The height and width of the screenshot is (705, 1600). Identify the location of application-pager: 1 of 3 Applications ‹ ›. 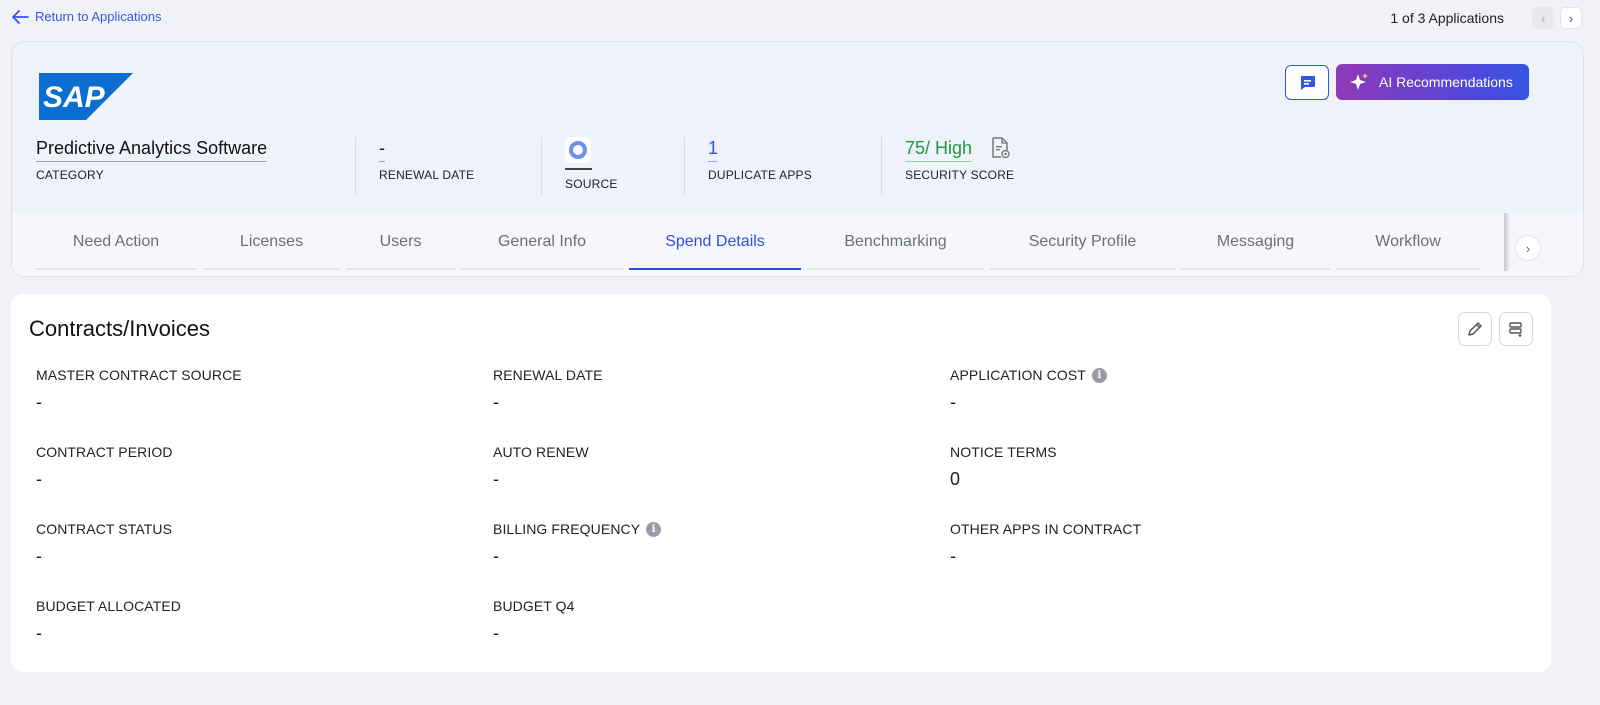
(1486, 18).